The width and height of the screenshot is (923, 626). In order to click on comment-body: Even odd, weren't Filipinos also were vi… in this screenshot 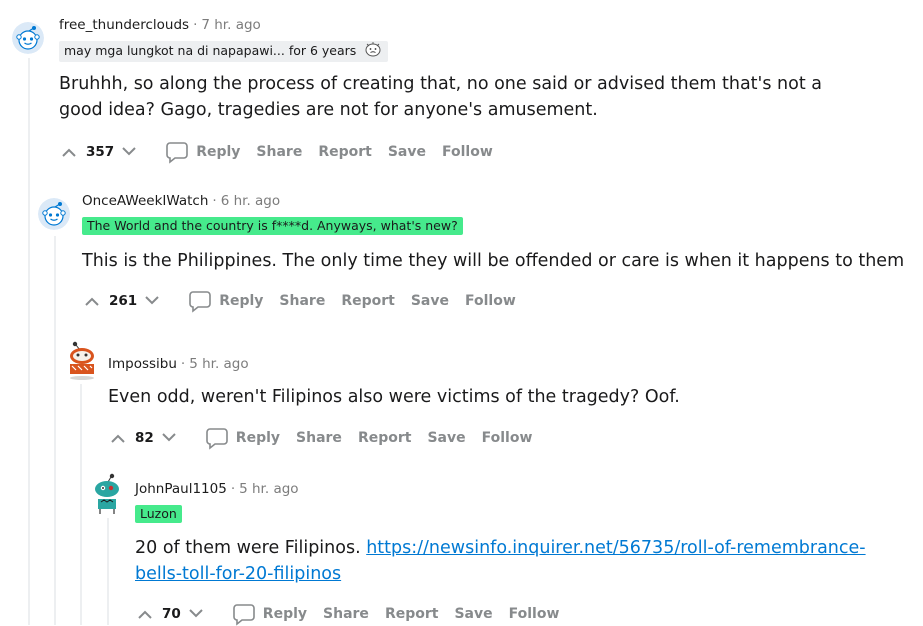, I will do `click(394, 397)`.